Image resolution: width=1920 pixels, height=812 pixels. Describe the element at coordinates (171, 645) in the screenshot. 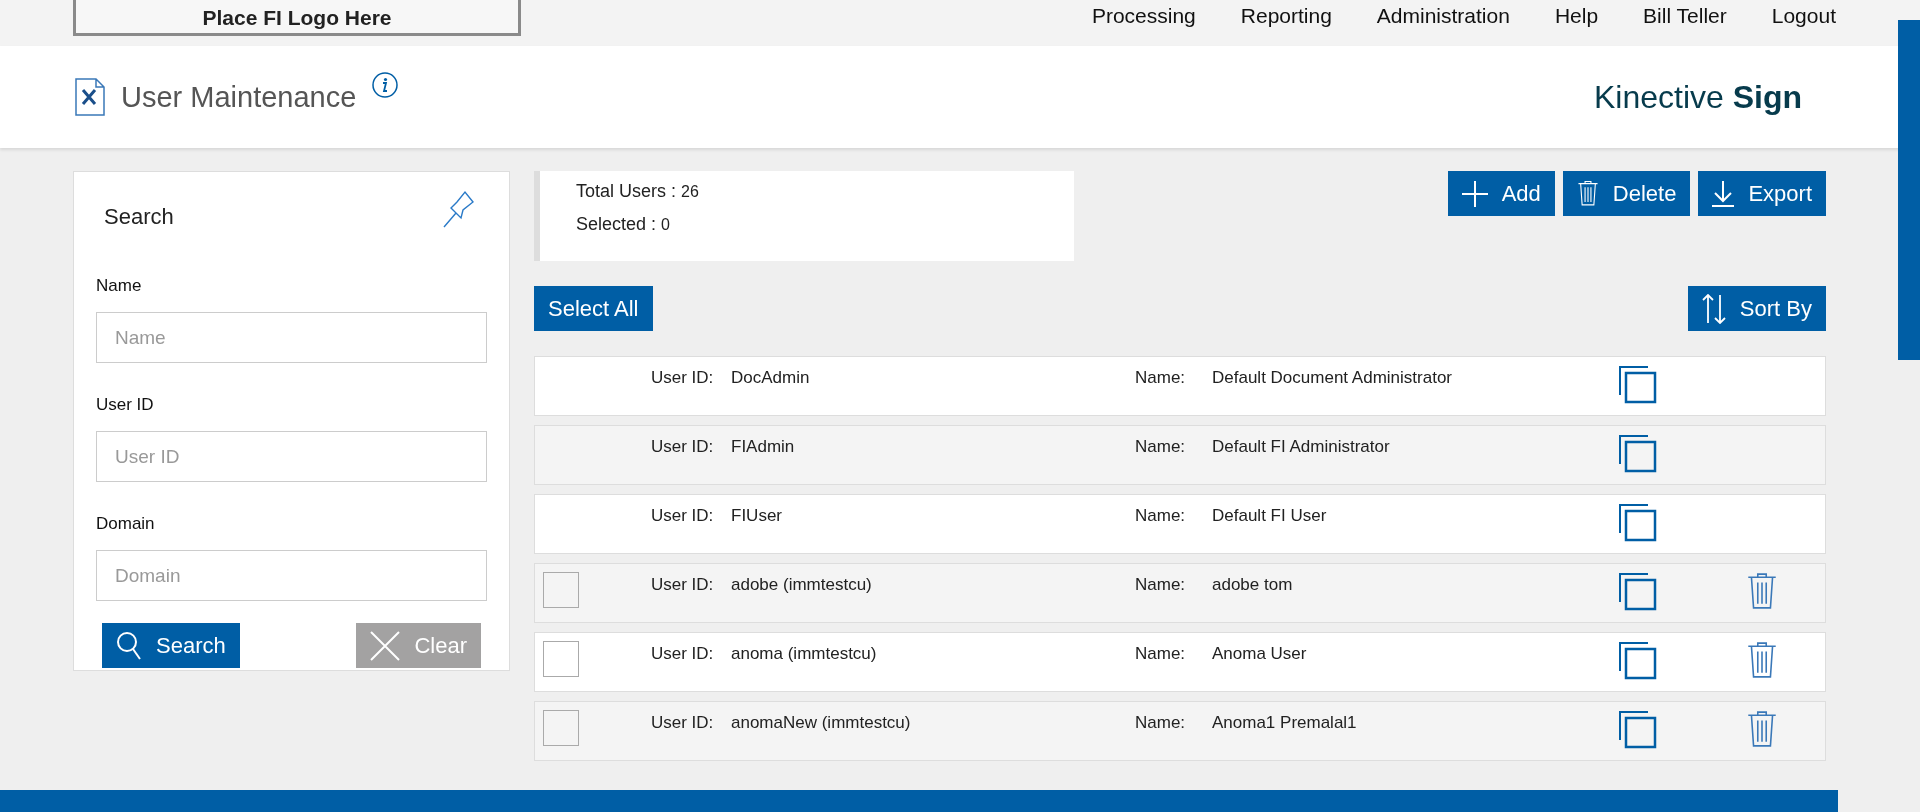

I see `search-button: Search` at that location.